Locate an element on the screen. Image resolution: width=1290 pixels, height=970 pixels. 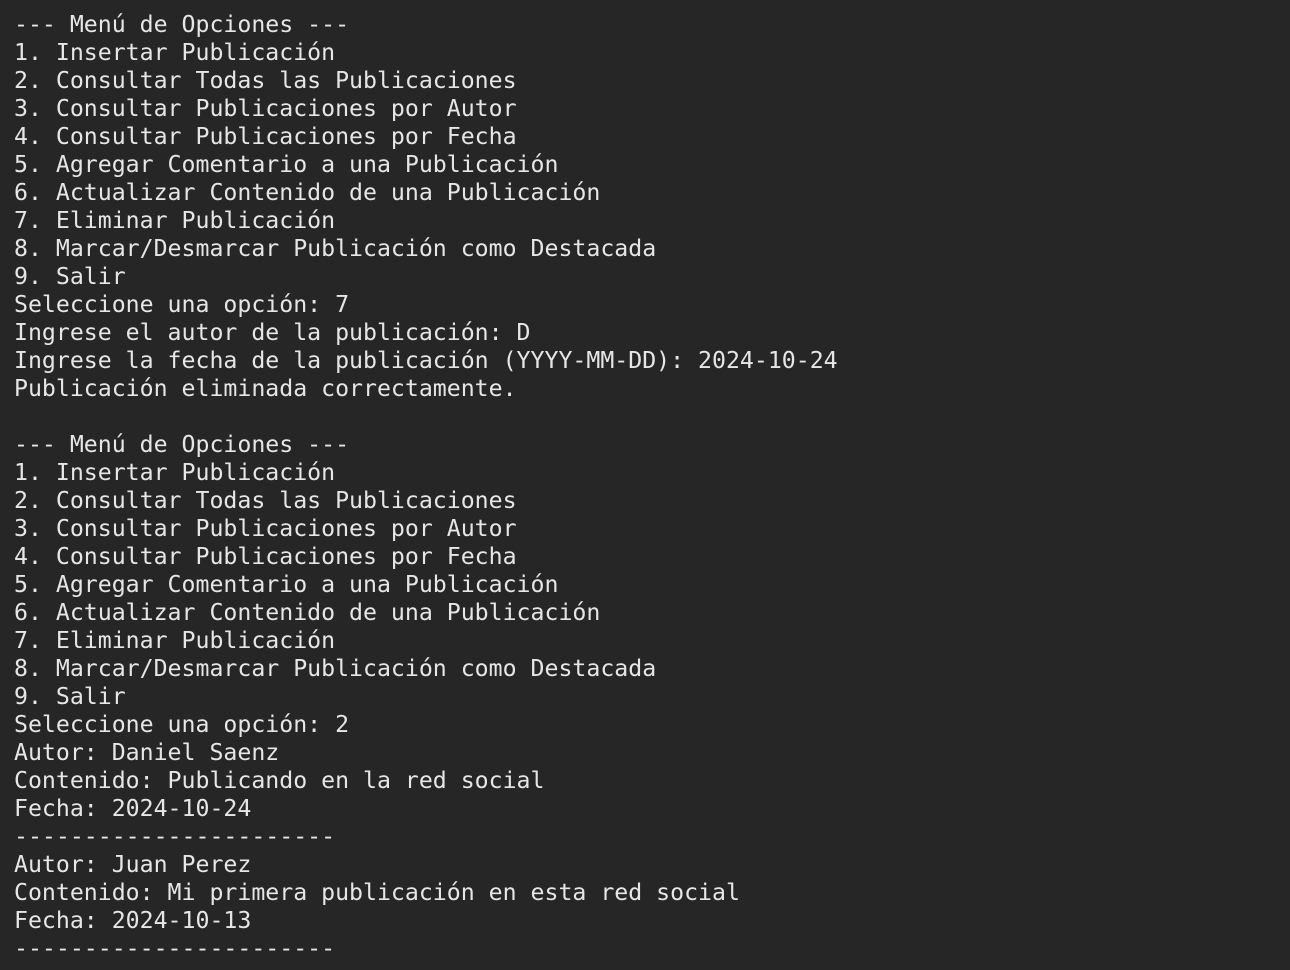
post-author: Autor: Juan Perez is located at coordinates (133, 864).